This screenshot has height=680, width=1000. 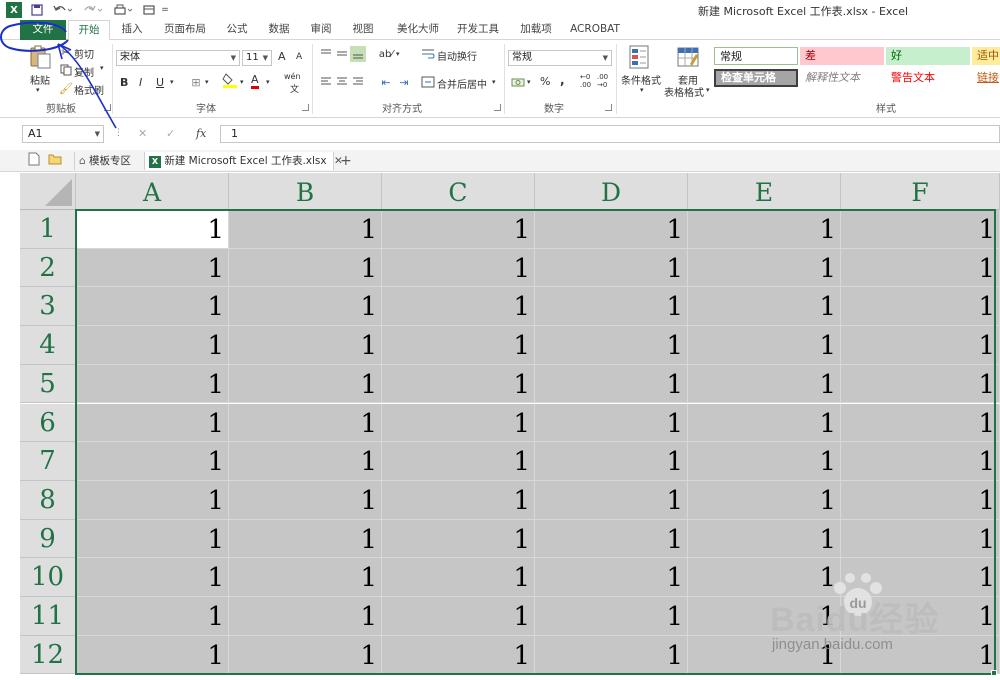 I want to click on cell-f3: 1, so click(x=920, y=307).